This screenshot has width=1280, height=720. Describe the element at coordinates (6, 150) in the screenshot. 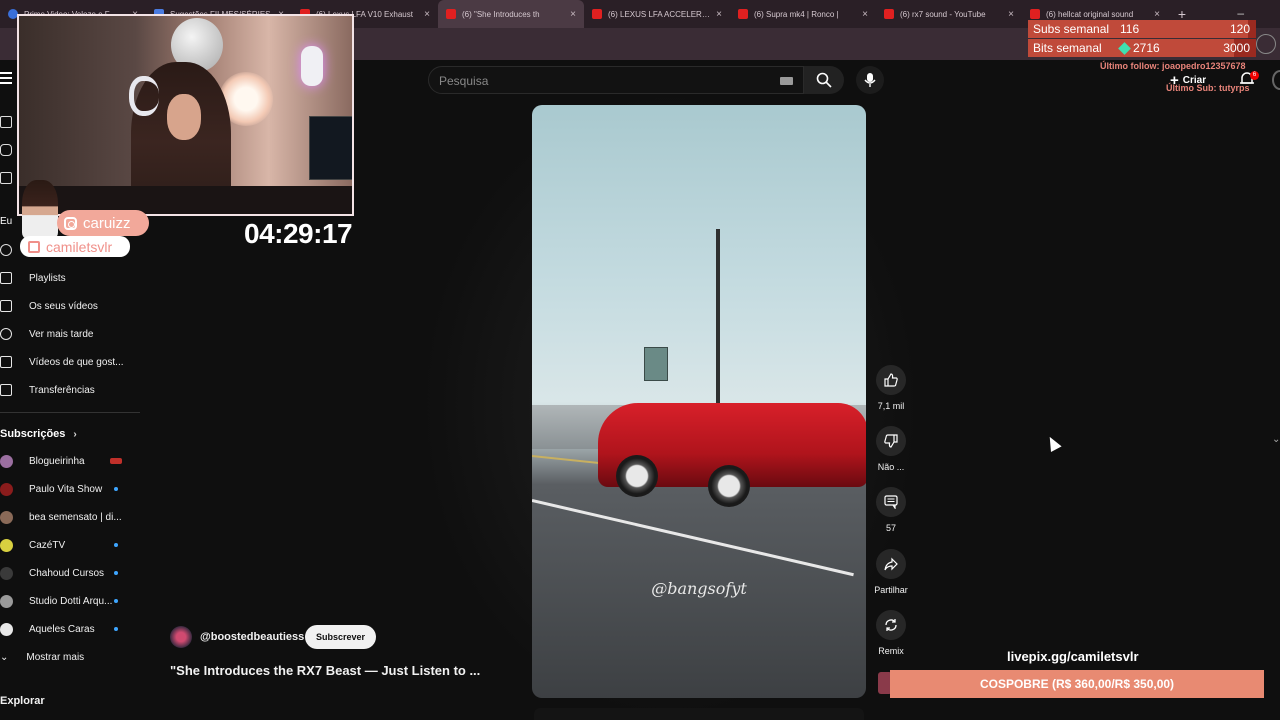

I see `shorts-icon` at that location.